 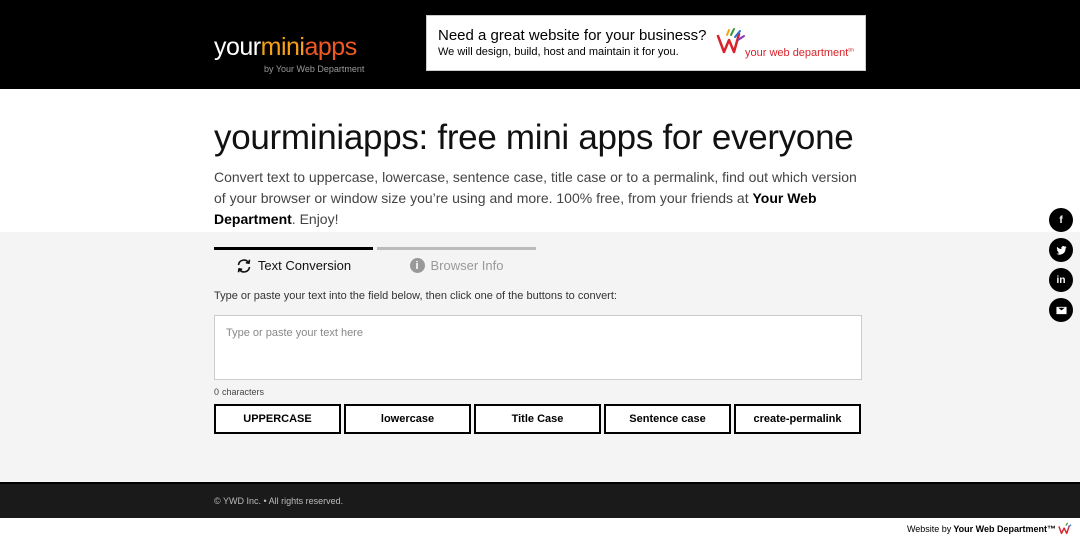 I want to click on sentence-case-button: Sentence case, so click(x=667, y=419).